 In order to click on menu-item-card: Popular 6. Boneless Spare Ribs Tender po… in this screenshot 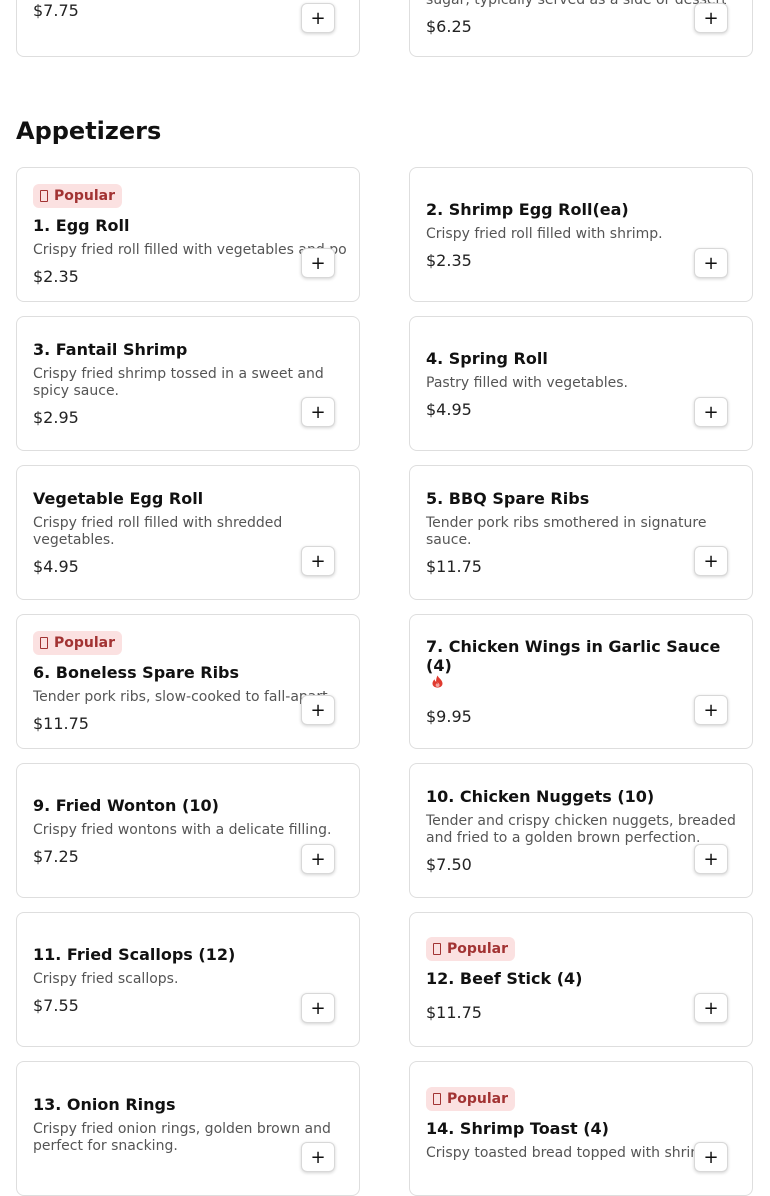, I will do `click(188, 681)`.